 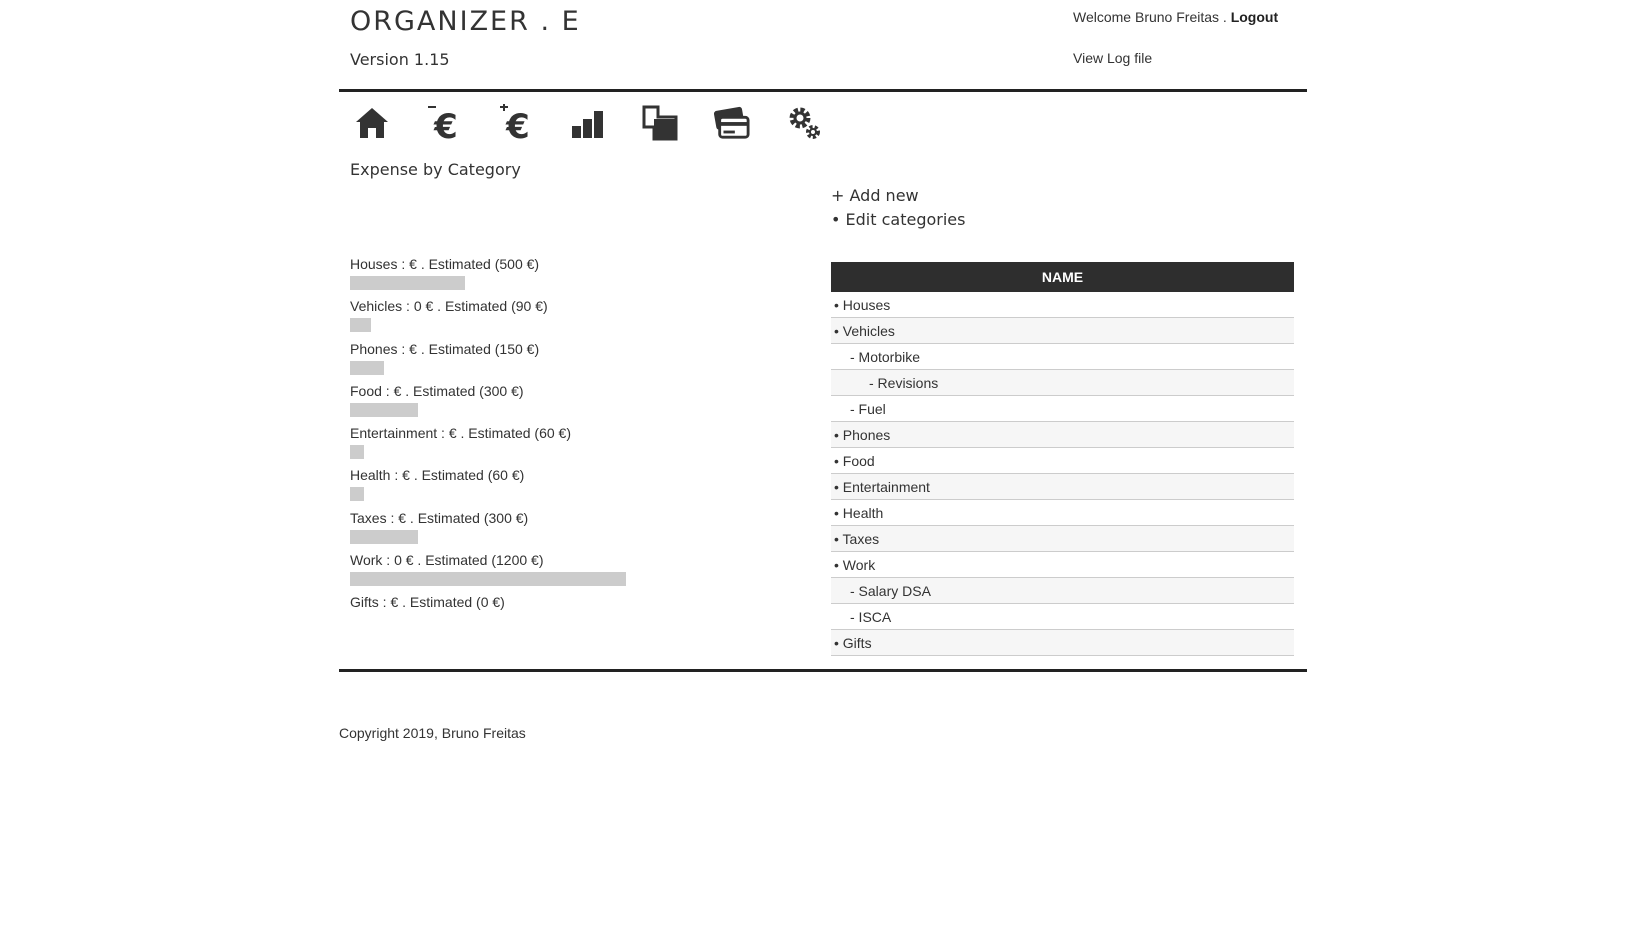 What do you see at coordinates (804, 123) in the screenshot?
I see `settings-gears-icon` at bounding box center [804, 123].